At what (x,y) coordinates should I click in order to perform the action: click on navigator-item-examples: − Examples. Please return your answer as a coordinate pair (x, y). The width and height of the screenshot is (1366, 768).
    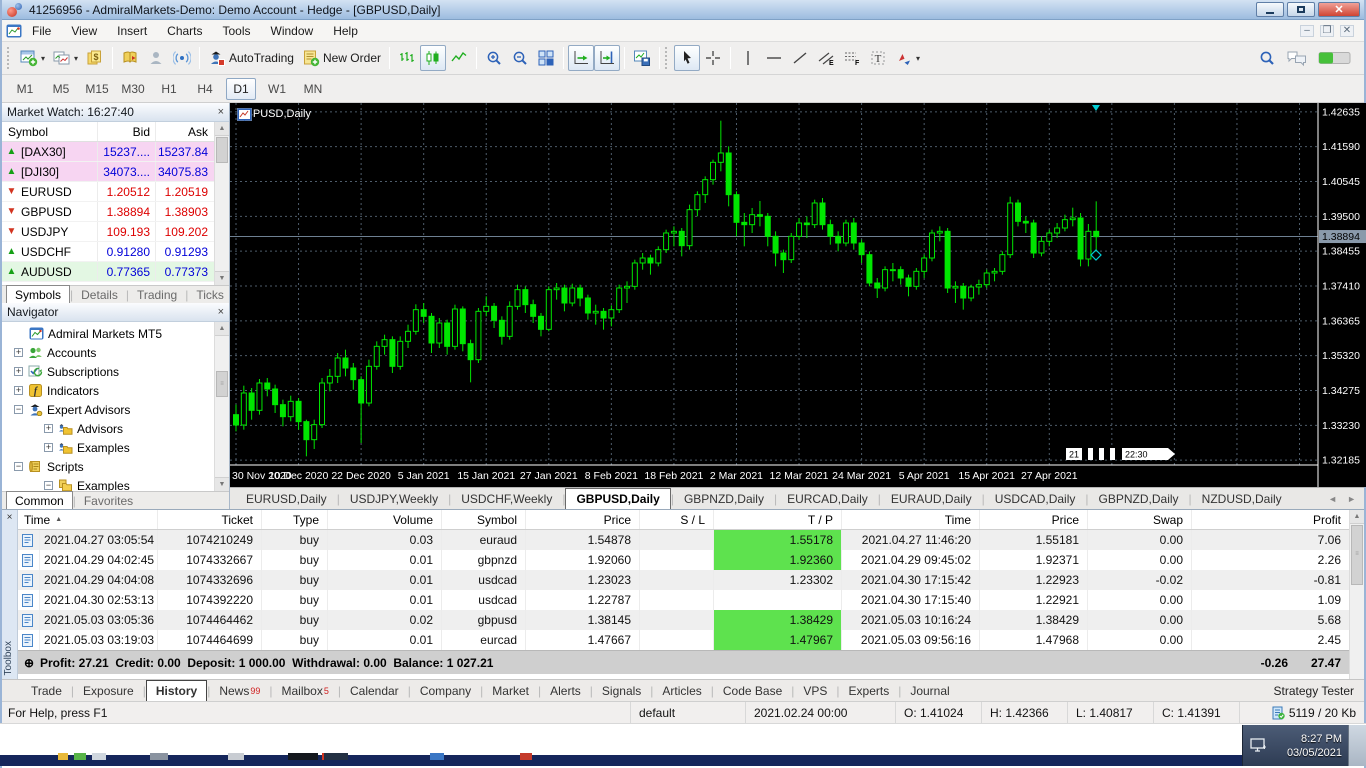
    Looking at the image, I should click on (115, 483).